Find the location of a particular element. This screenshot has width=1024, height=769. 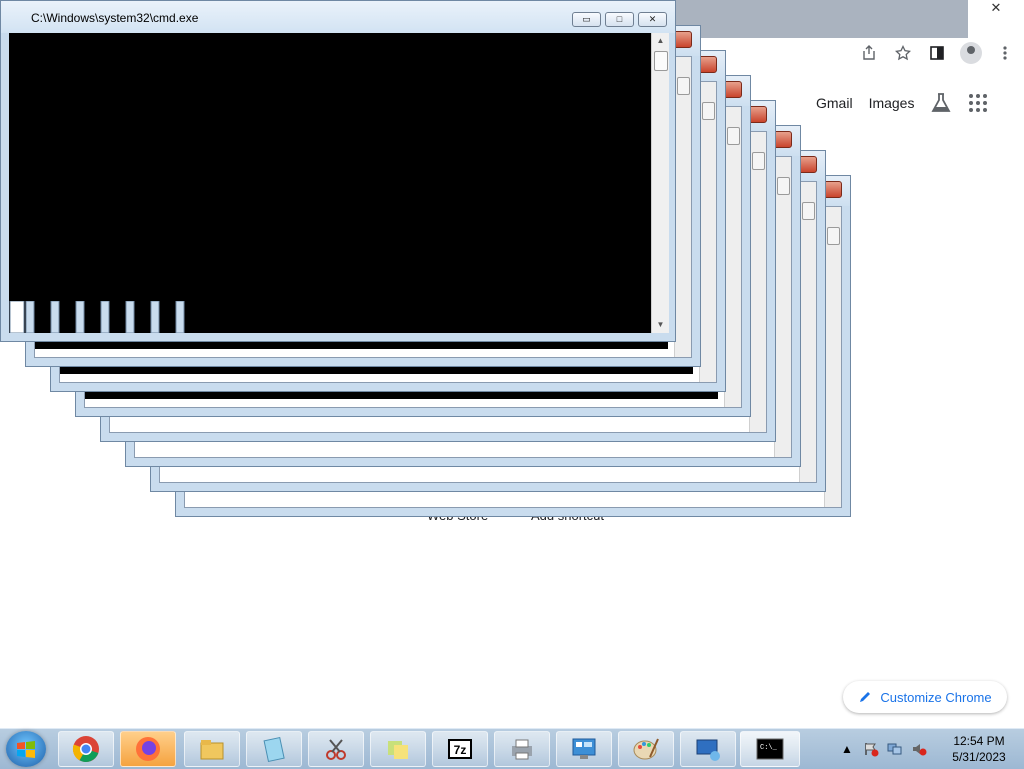

cmd-titlebar: C:\Windows\system32\cmd.exe ▭ □ ✕ is located at coordinates (338, 17).